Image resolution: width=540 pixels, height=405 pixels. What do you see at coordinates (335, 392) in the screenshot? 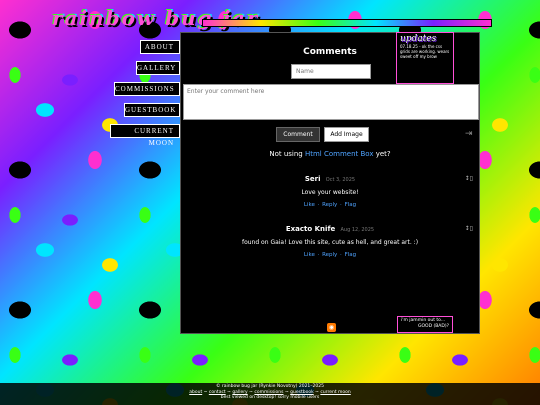
I see `footer-link-current-moon: current moon` at bounding box center [335, 392].